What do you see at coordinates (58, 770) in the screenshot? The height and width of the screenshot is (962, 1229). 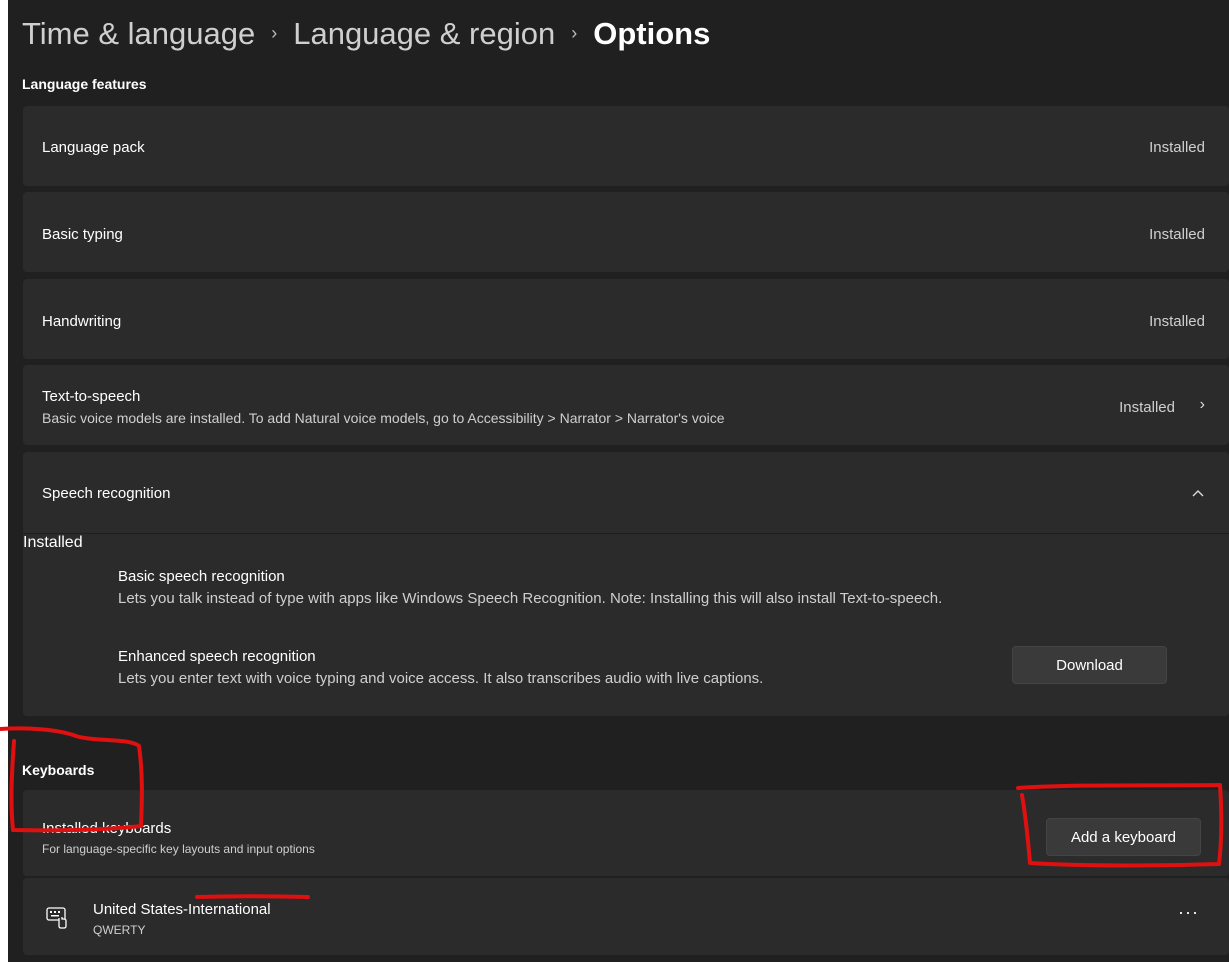 I see `keyboards-heading: Keyboards` at bounding box center [58, 770].